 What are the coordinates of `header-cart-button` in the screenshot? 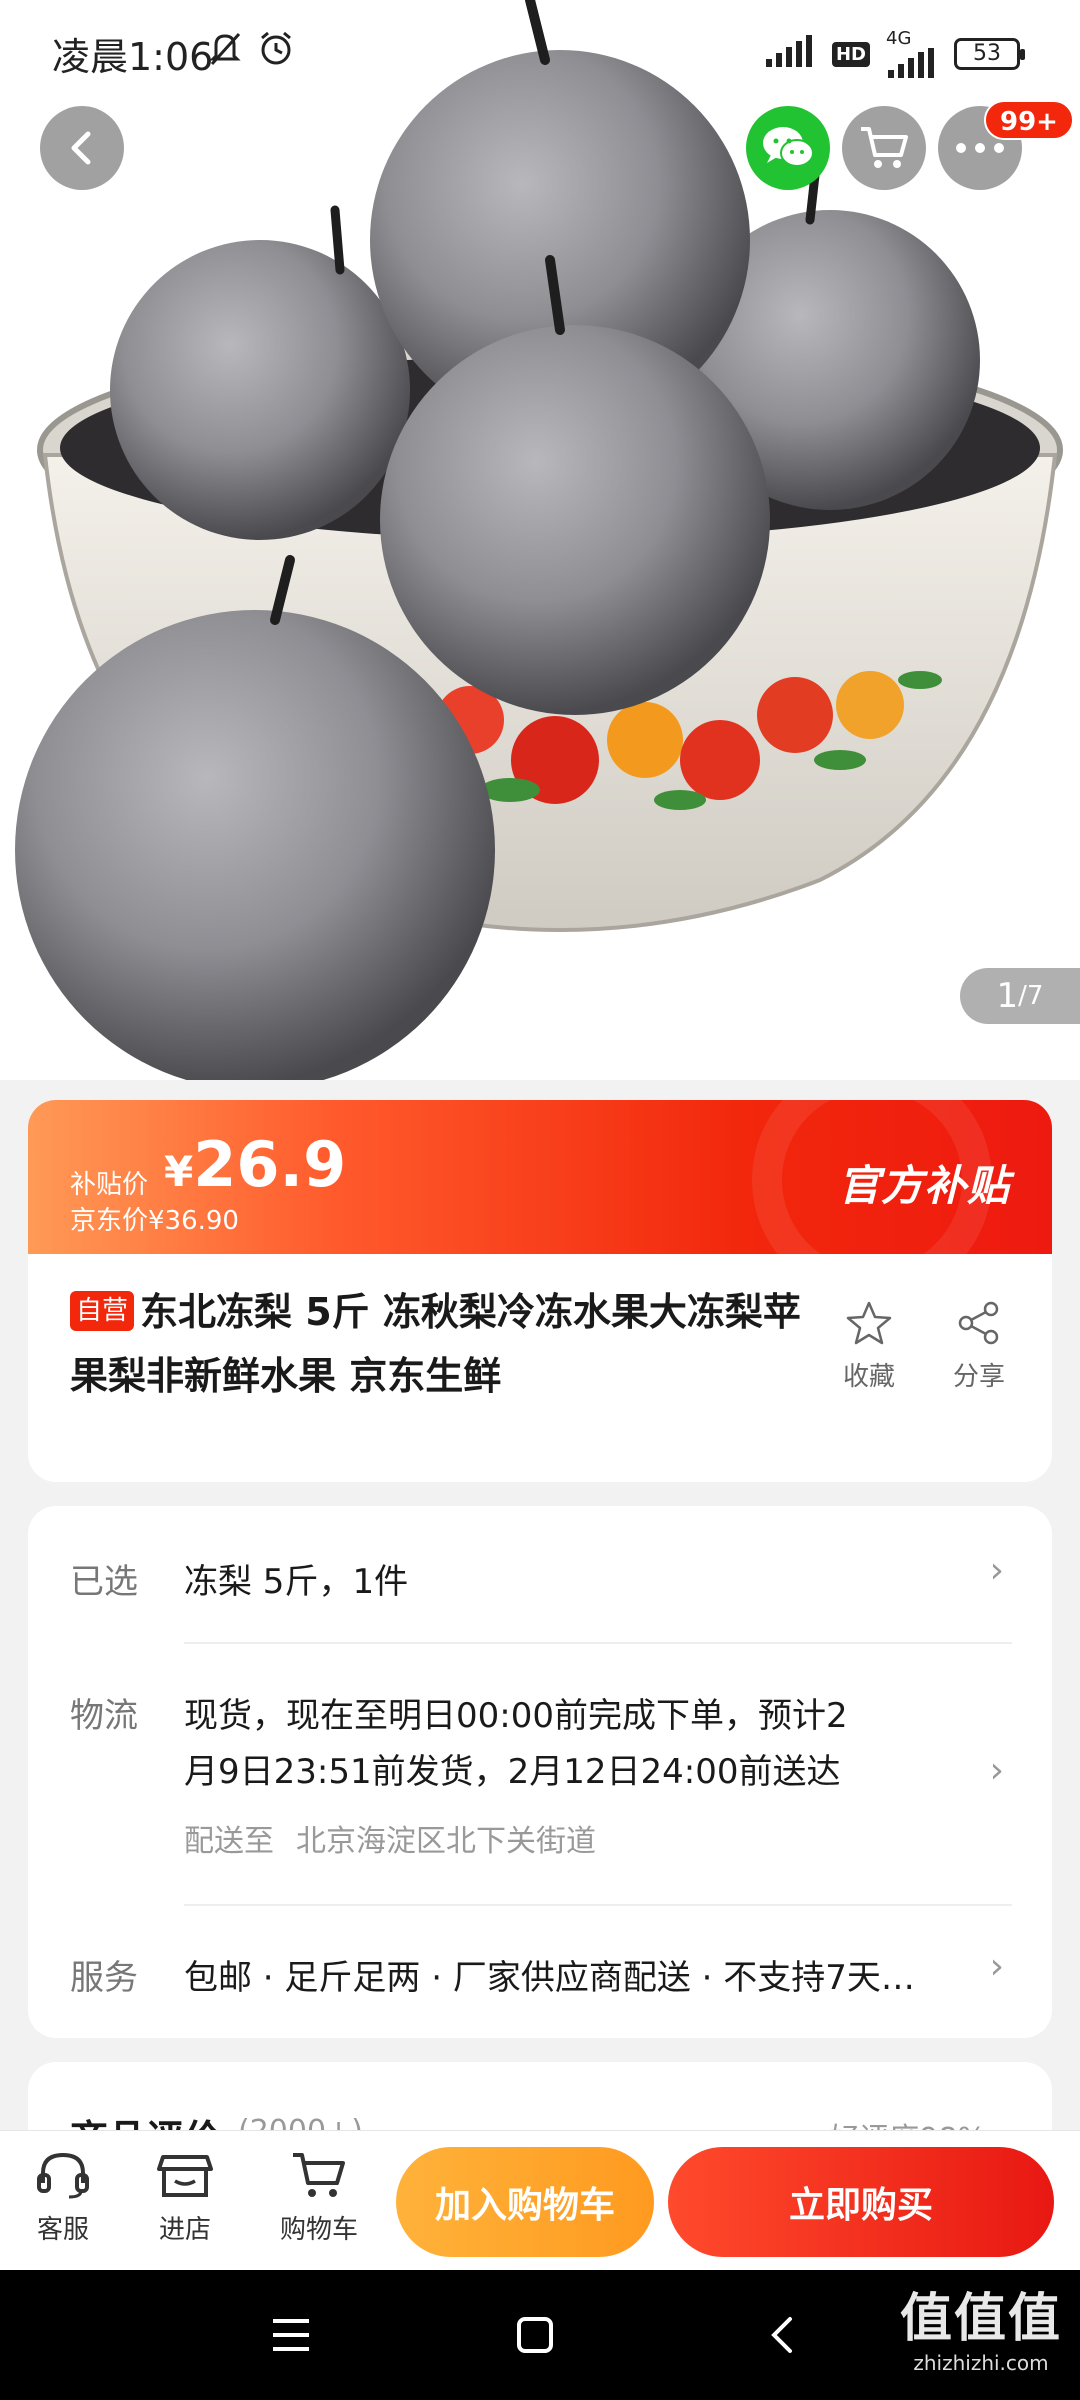 It's located at (884, 148).